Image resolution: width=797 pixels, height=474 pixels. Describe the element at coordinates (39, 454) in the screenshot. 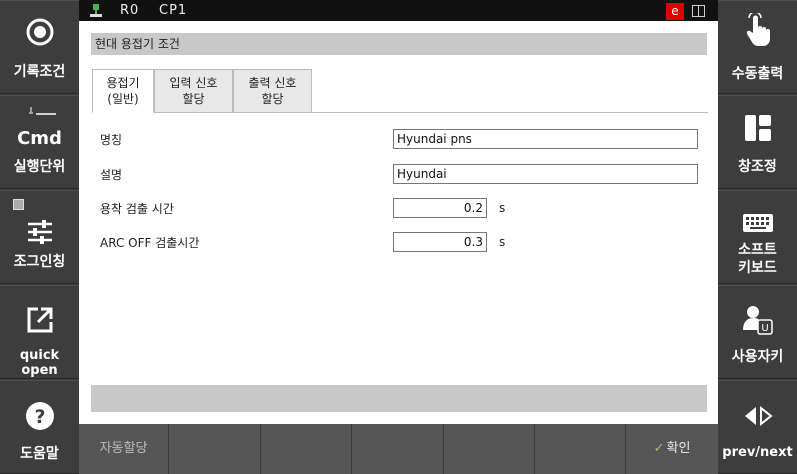

I see `help-label: 도움말` at that location.